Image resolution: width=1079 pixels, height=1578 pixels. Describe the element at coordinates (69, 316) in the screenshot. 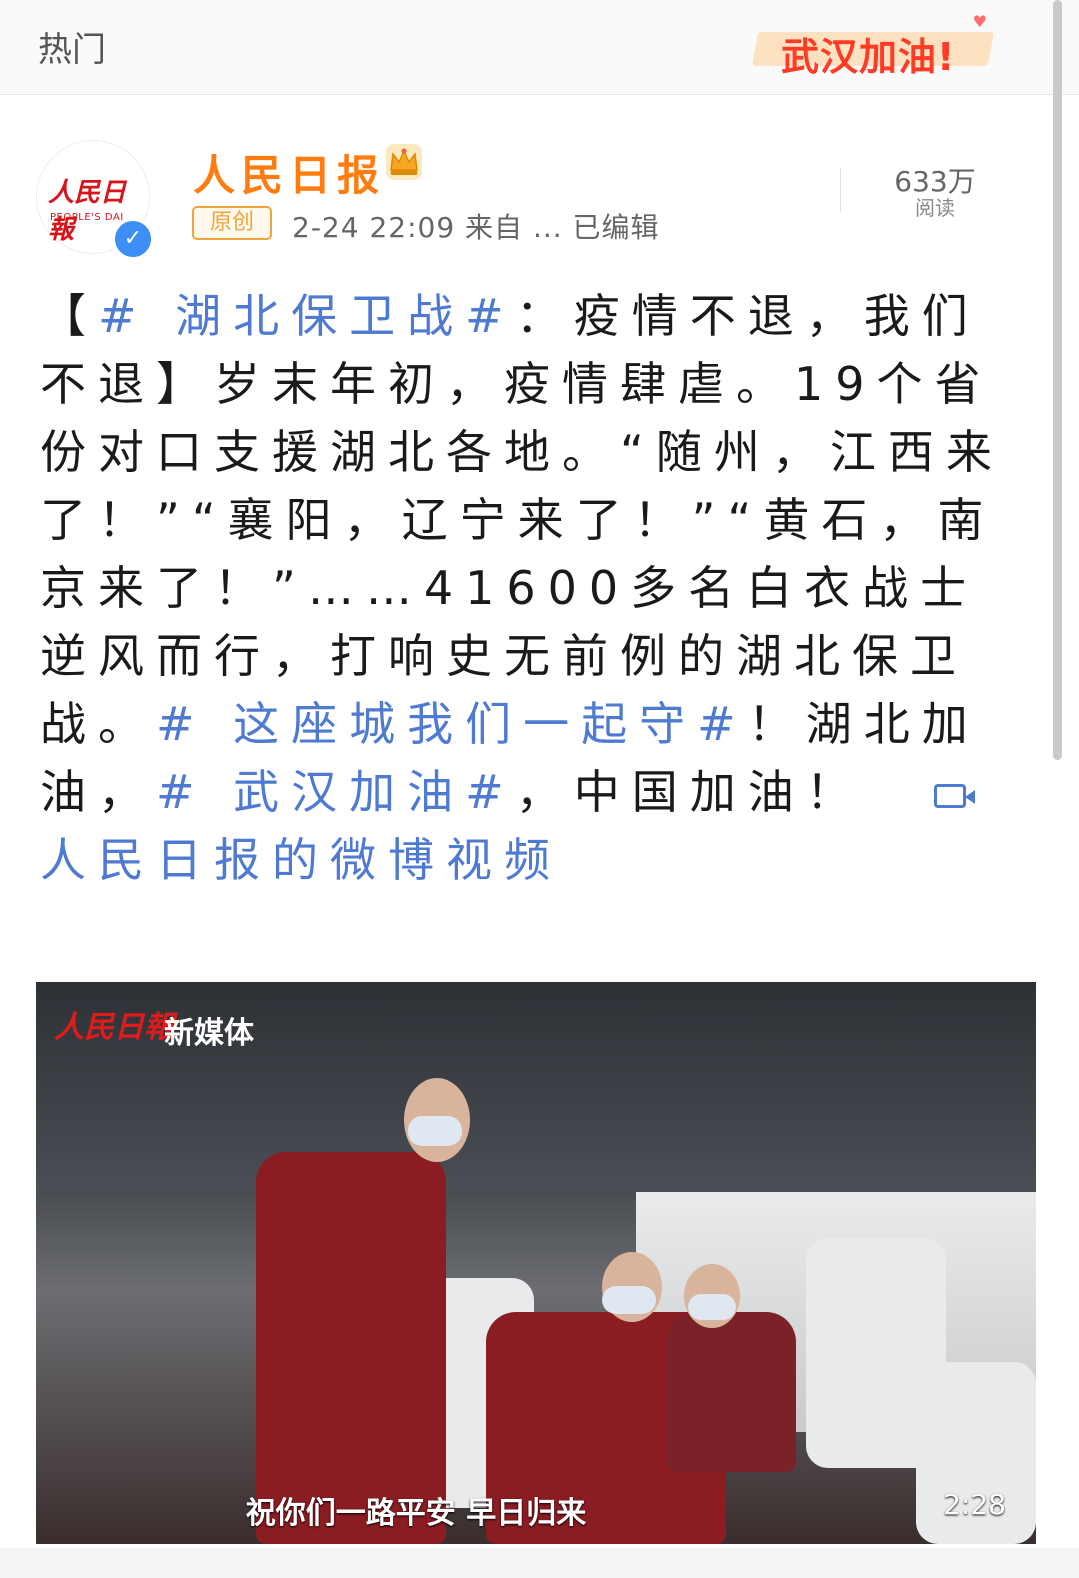

I see `bracket-open: 【` at that location.